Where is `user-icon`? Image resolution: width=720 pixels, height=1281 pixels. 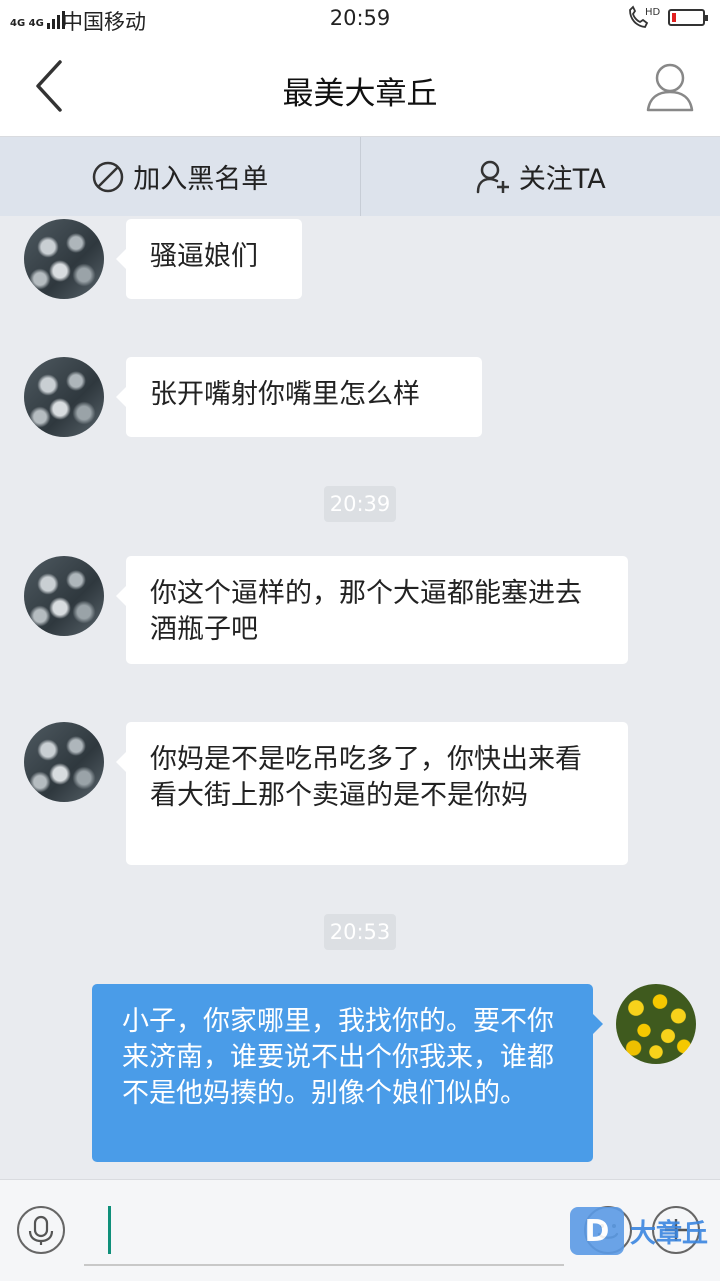 user-icon is located at coordinates (670, 88).